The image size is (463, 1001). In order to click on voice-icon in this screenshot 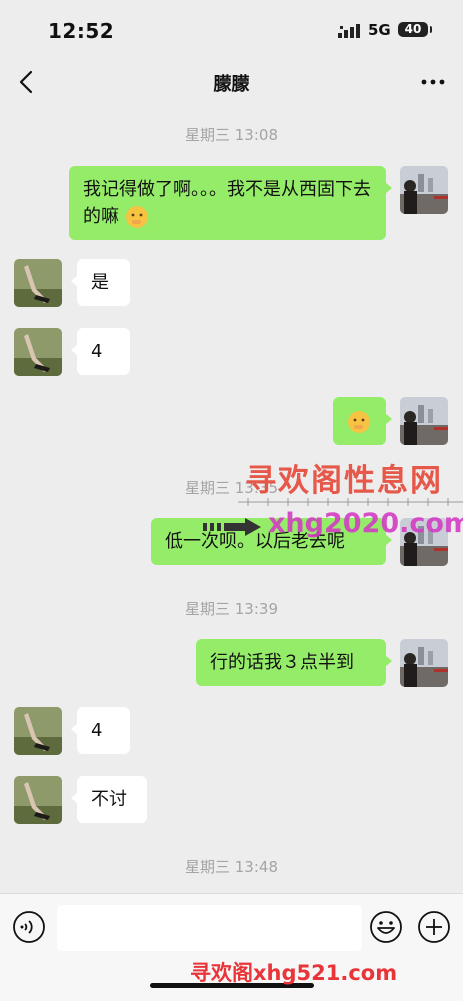, I will do `click(29, 927)`.